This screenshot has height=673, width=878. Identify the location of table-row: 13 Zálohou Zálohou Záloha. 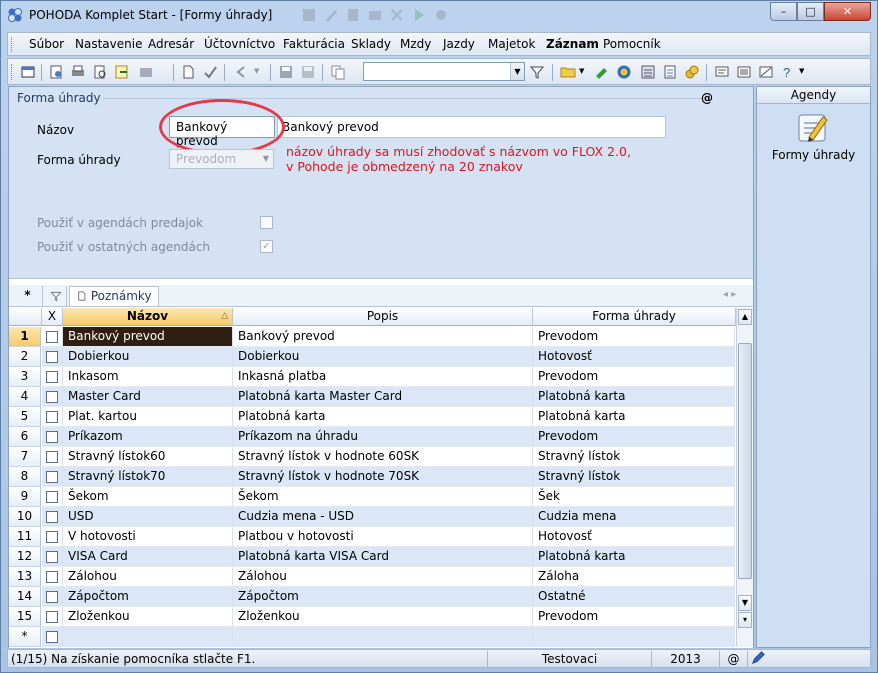
(372, 577).